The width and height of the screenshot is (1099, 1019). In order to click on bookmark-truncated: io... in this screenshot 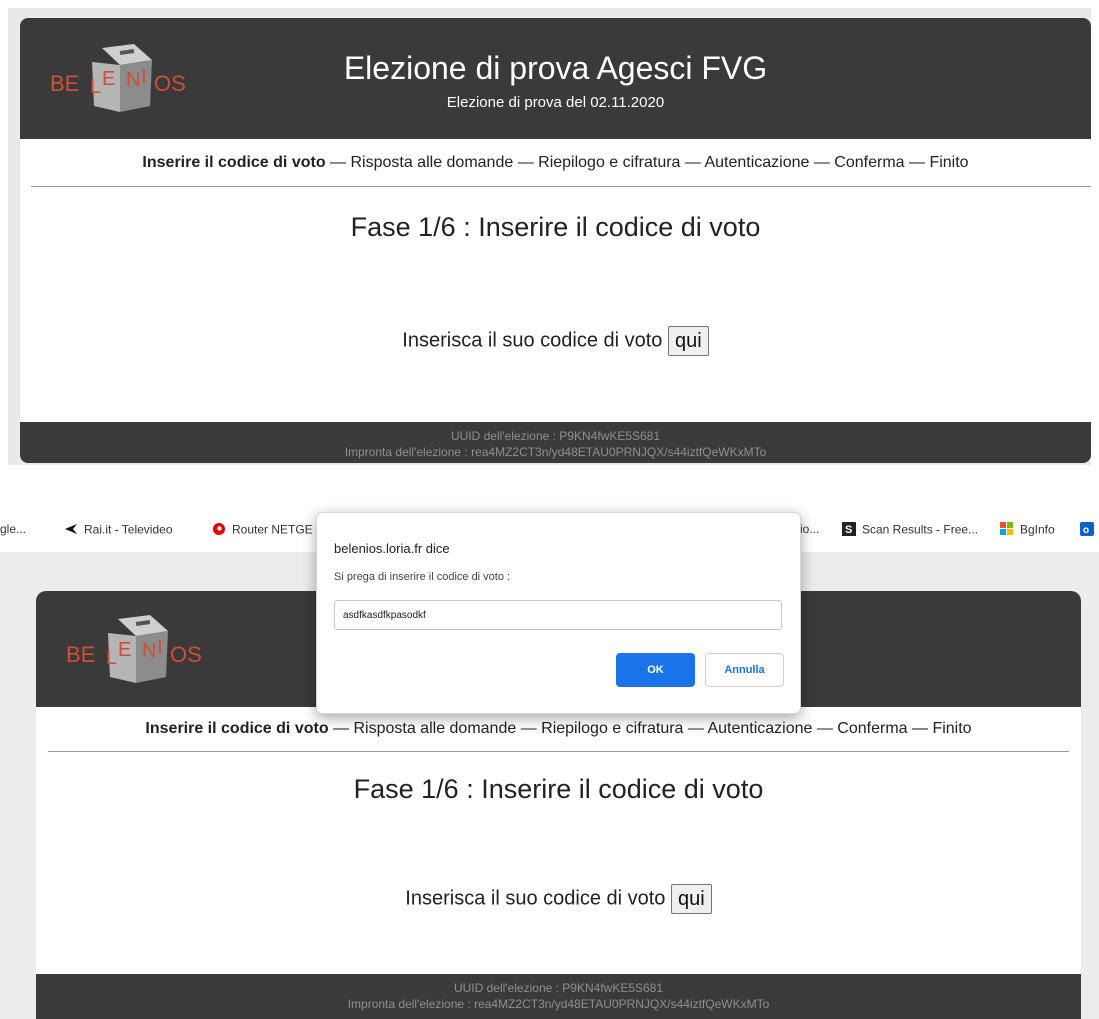, I will do `click(809, 529)`.